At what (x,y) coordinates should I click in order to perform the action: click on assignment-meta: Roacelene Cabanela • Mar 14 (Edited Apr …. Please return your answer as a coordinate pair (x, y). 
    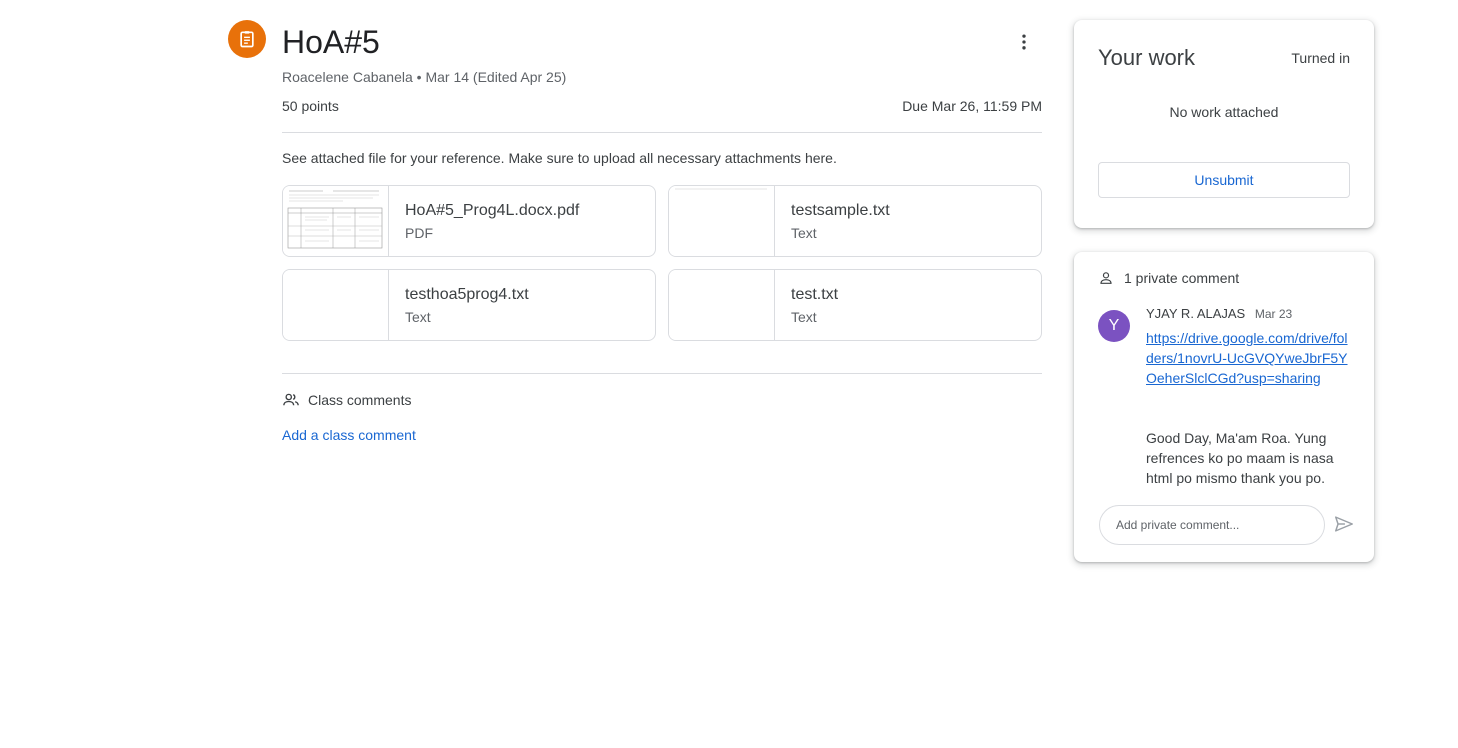
    Looking at the image, I should click on (424, 77).